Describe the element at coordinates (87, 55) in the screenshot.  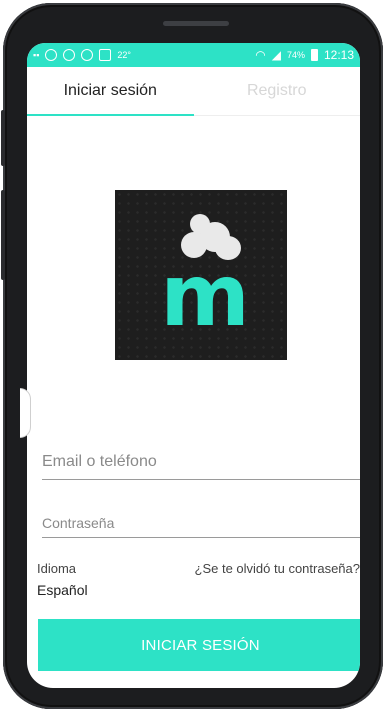
I see `check-notification-icon` at that location.